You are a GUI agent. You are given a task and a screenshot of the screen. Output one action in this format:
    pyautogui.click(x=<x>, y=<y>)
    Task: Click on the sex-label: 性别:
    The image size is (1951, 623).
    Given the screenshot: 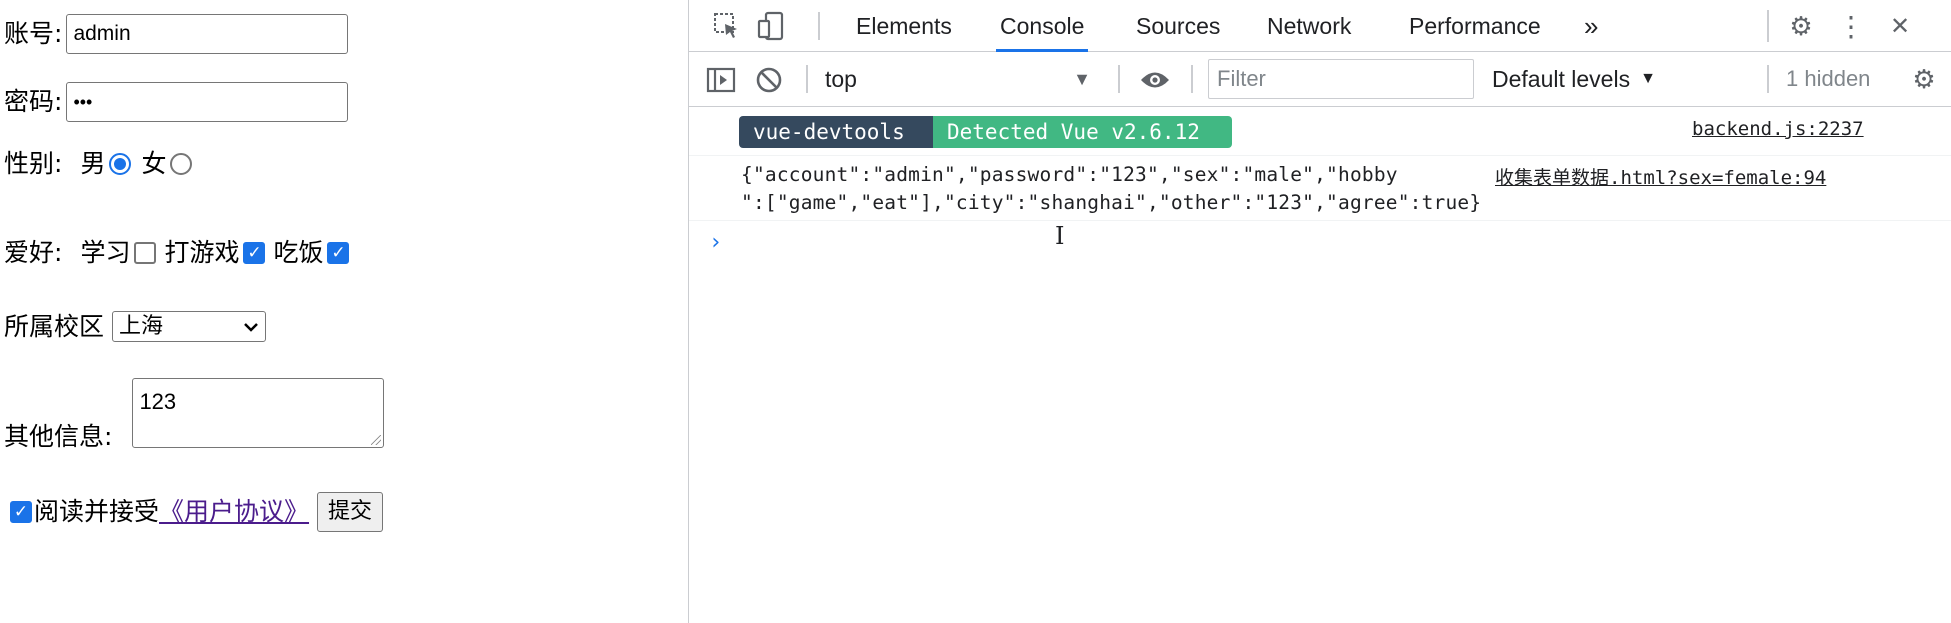 What is the action you would take?
    pyautogui.click(x=33, y=163)
    